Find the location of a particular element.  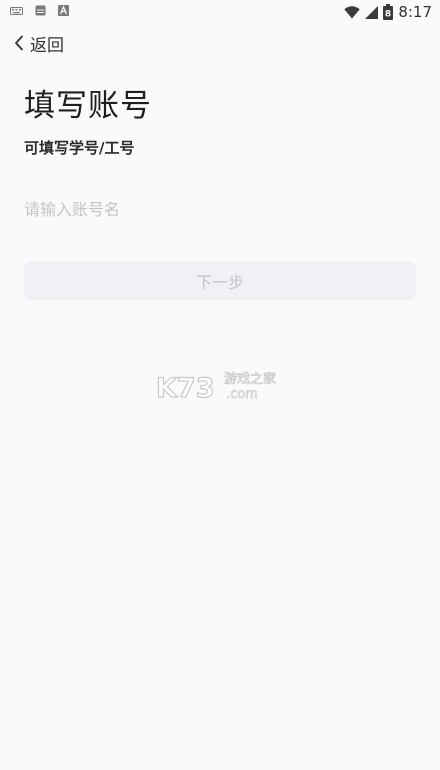

status-left-icons is located at coordinates (39, 10).